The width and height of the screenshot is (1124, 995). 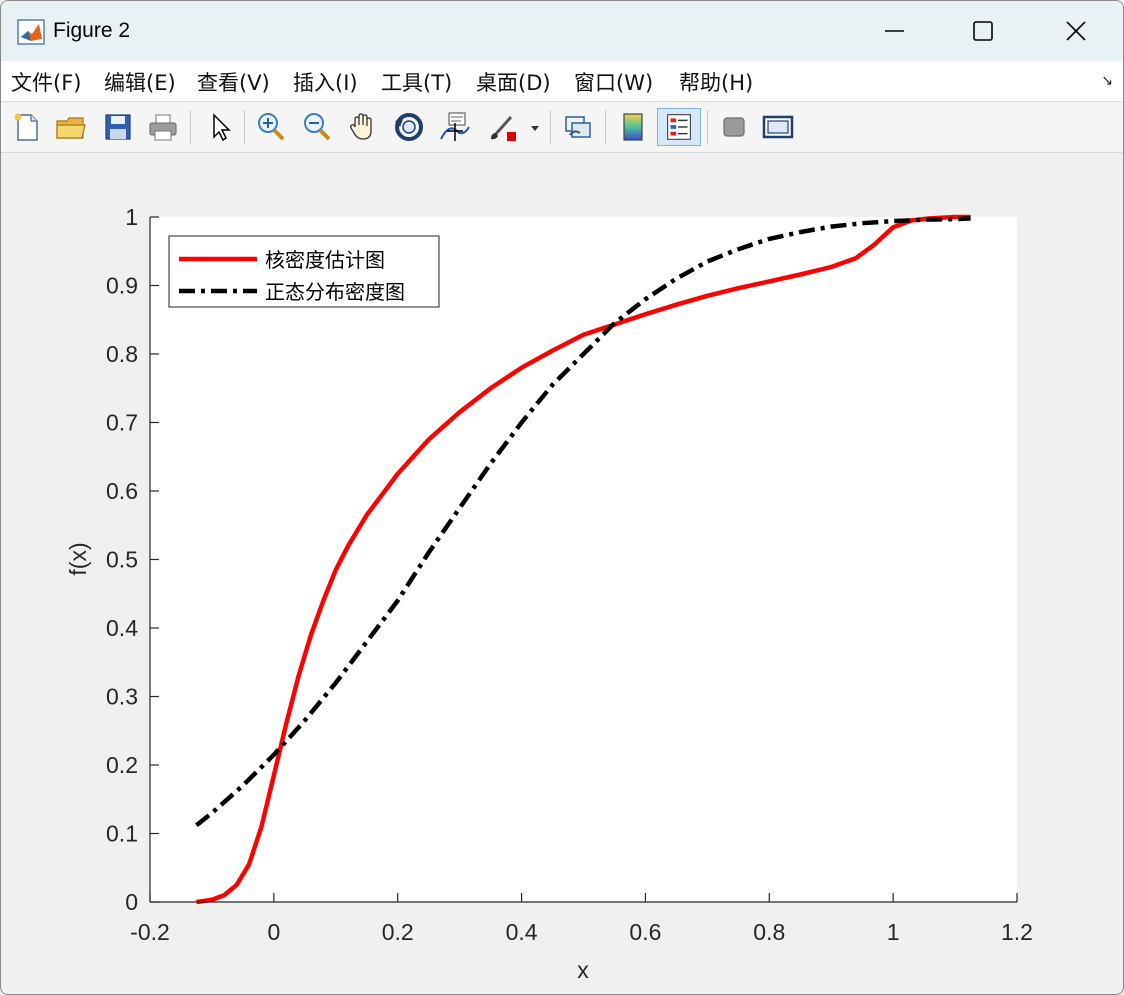 What do you see at coordinates (769, 932) in the screenshot?
I see `x-tick-label: 0.8` at bounding box center [769, 932].